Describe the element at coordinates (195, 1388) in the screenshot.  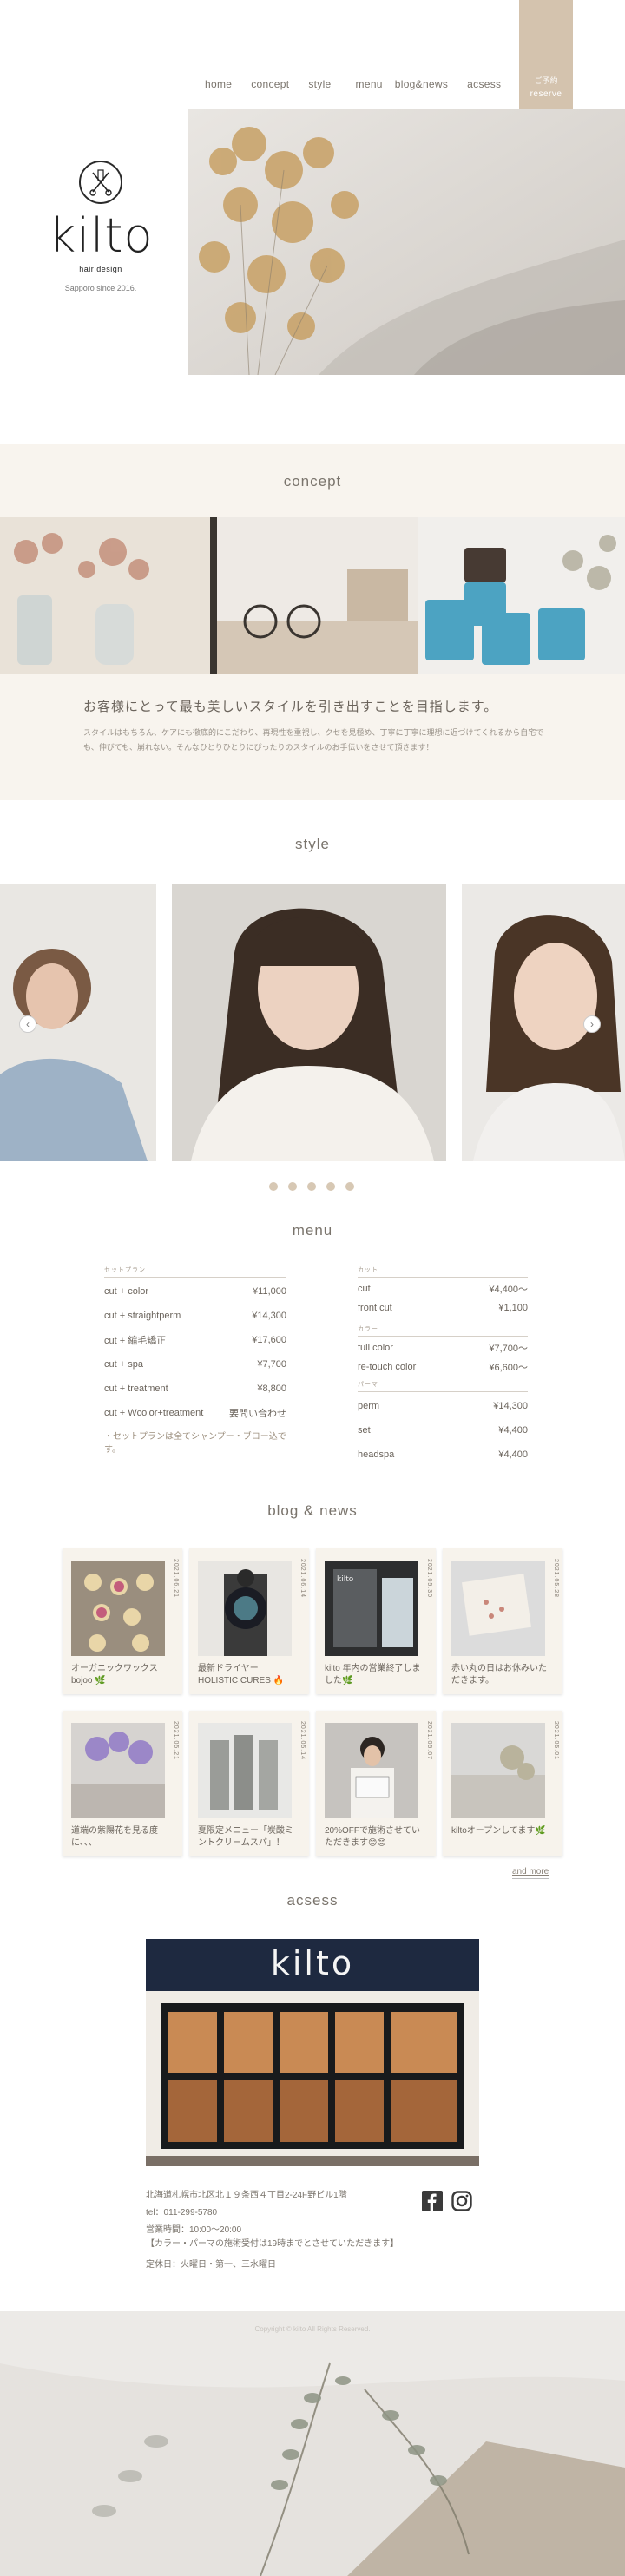
I see `menu-item: cut + treatment ¥8,800` at that location.